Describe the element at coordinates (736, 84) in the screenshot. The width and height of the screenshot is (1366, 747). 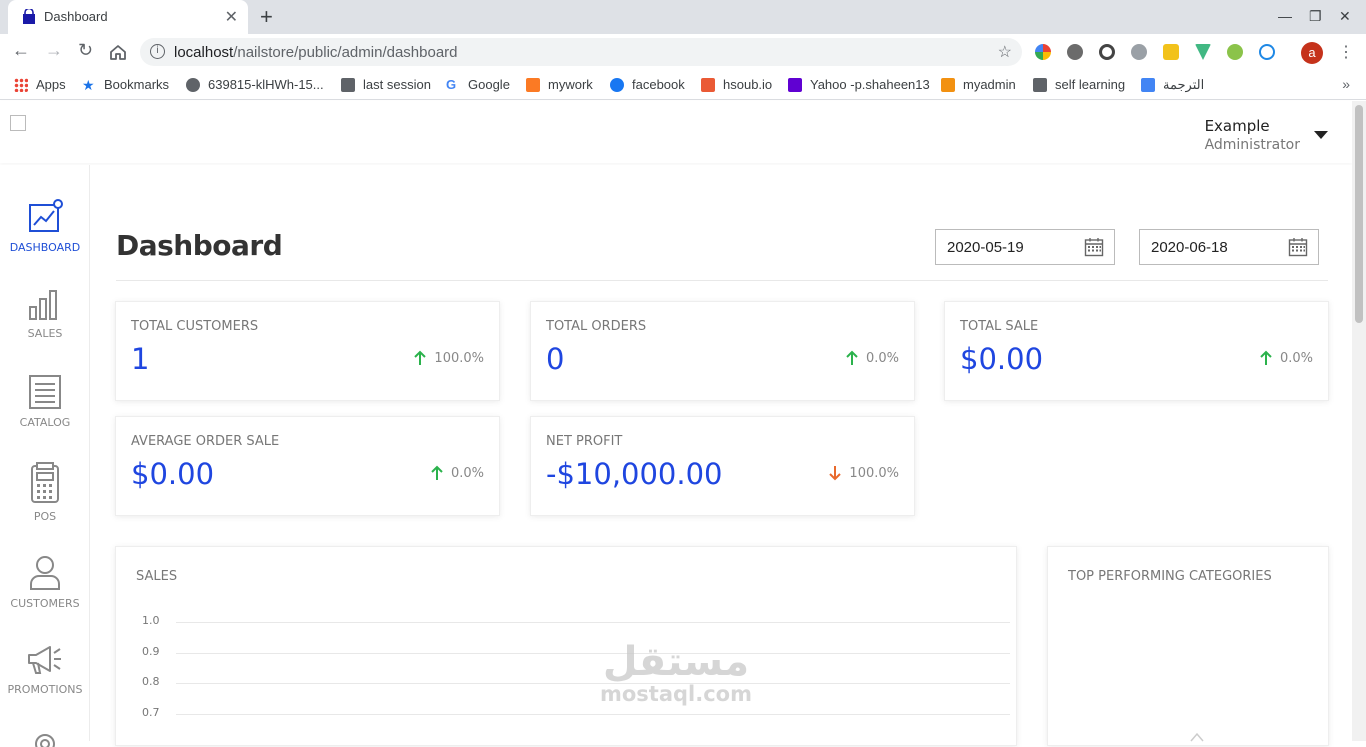
I see `bookmark-hsoub: hsoub.io` at that location.